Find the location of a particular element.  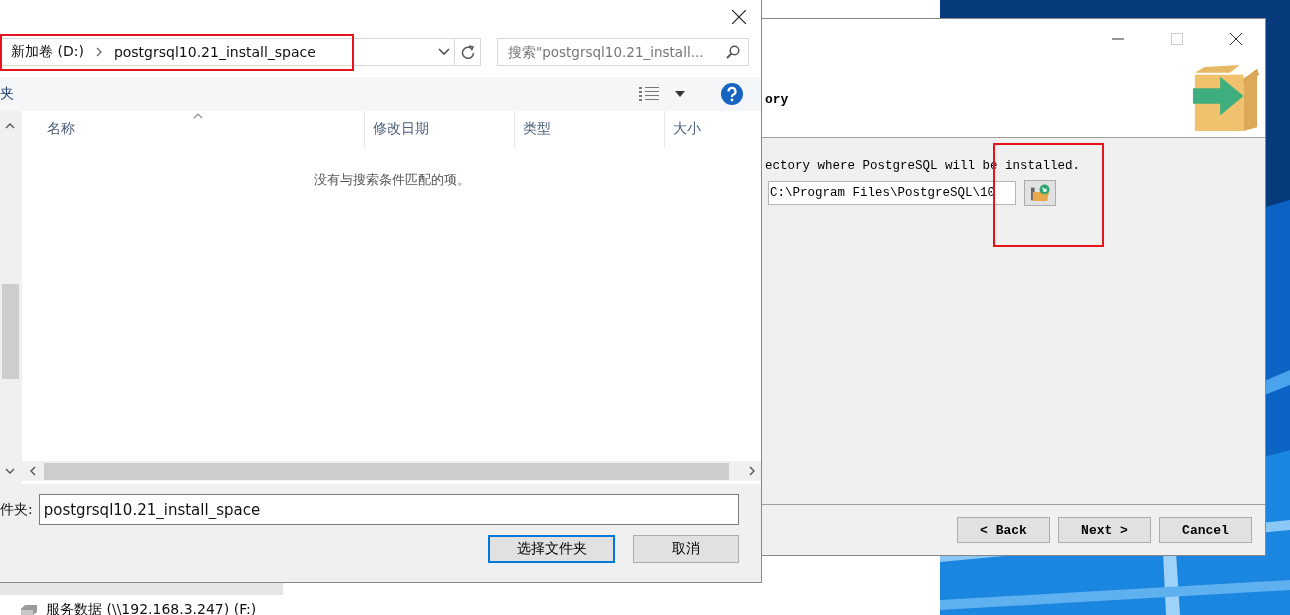

scroll-right-icon is located at coordinates (752, 471).